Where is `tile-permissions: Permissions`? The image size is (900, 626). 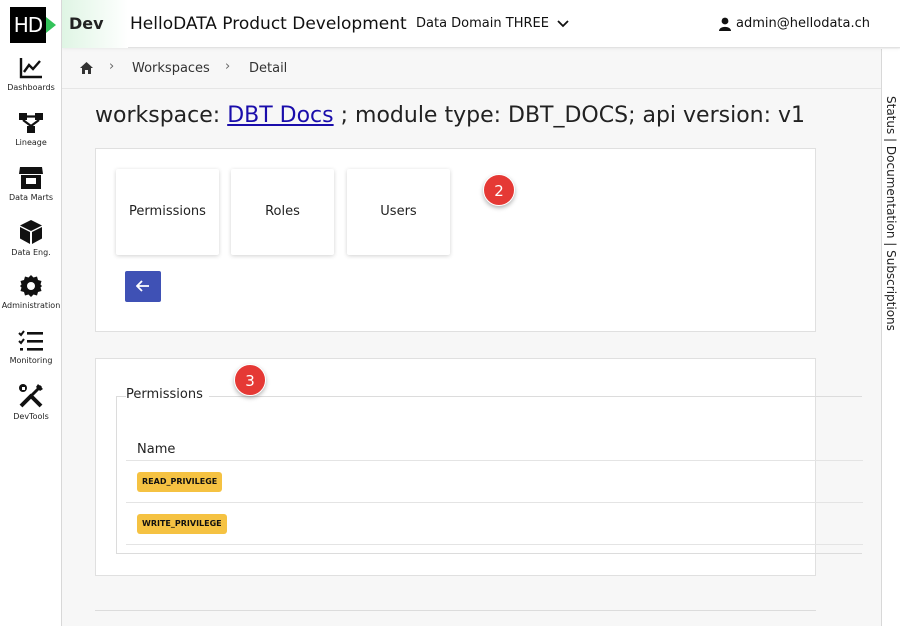 tile-permissions: Permissions is located at coordinates (167, 212).